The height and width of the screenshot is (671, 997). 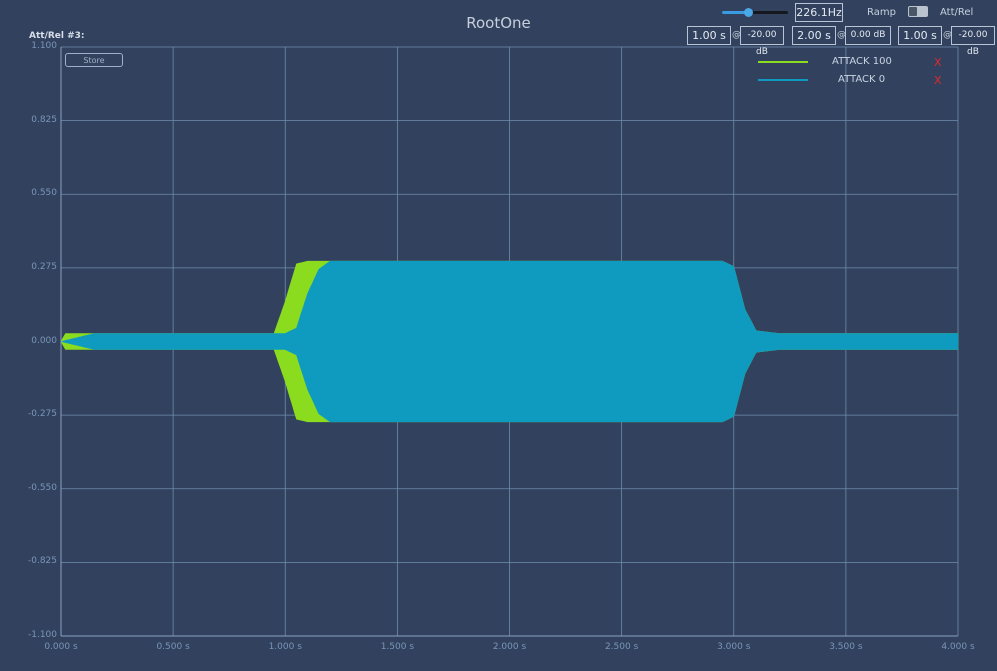 What do you see at coordinates (42, 561) in the screenshot?
I see `y-tick-label: -0.825` at bounding box center [42, 561].